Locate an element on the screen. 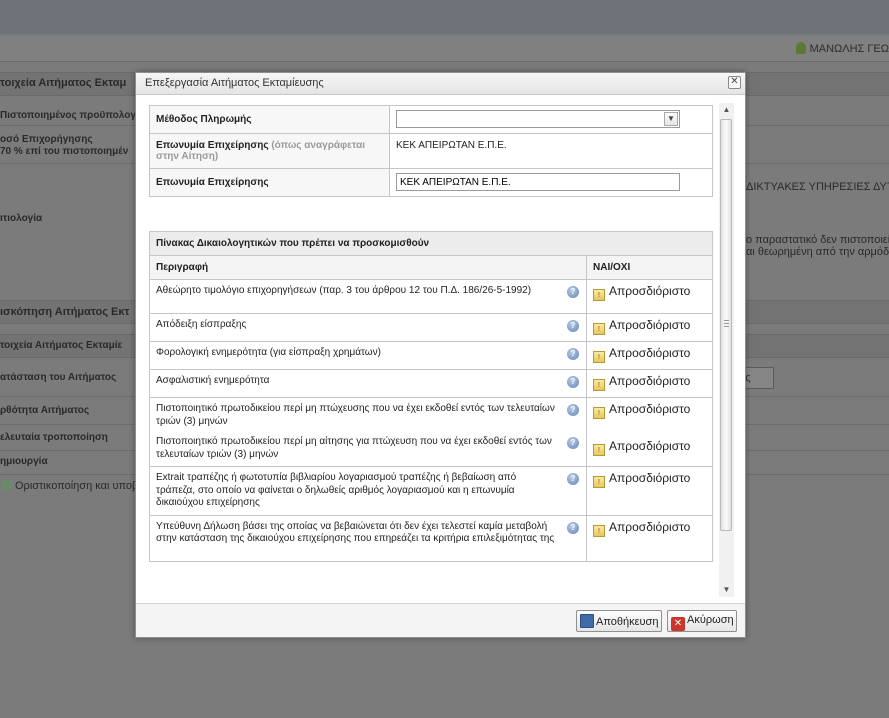 This screenshot has width=889, height=718. user-bar is located at coordinates (444, 49).